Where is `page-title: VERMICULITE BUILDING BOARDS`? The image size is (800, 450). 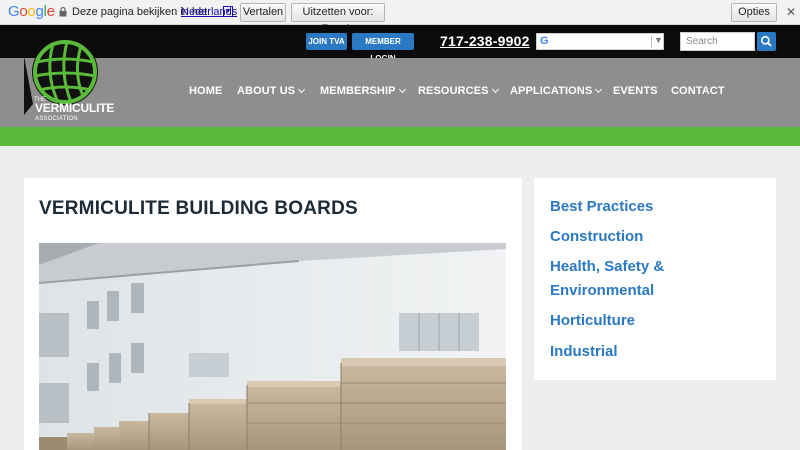 page-title: VERMICULITE BUILDING BOARDS is located at coordinates (198, 208).